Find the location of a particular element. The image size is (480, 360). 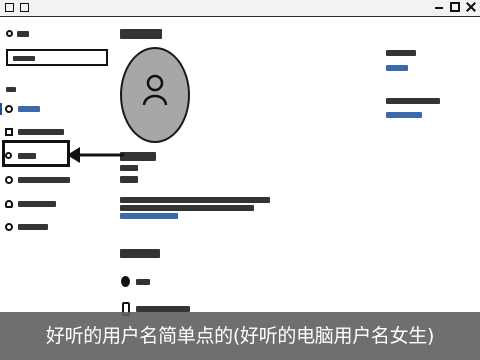

search-input is located at coordinates (57, 57).